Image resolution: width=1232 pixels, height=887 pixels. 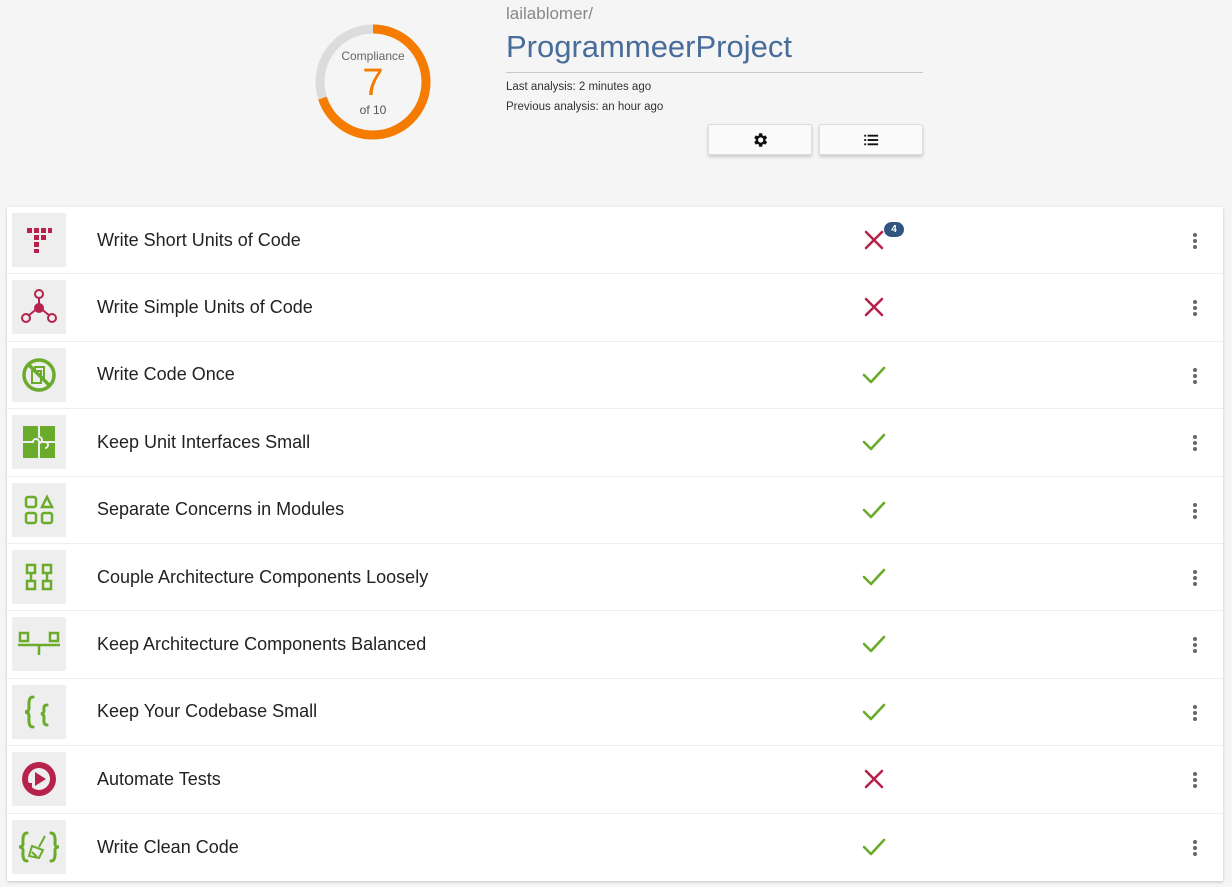 What do you see at coordinates (159, 779) in the screenshot?
I see `guideline-label: Automate Tests` at bounding box center [159, 779].